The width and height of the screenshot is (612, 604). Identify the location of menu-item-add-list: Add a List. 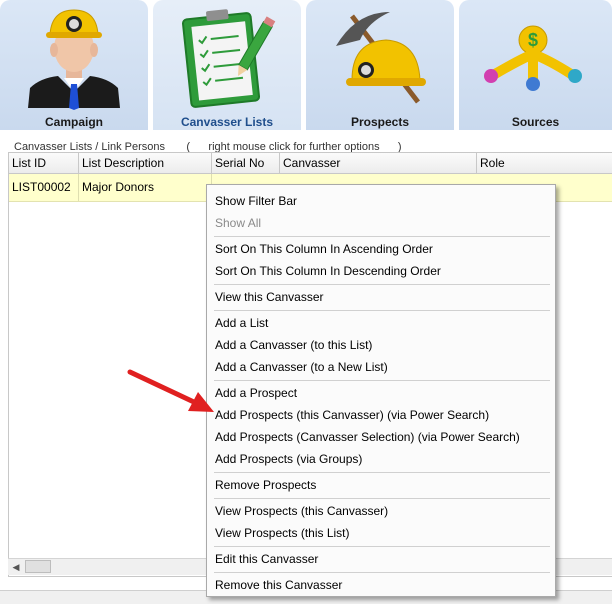
(241, 323).